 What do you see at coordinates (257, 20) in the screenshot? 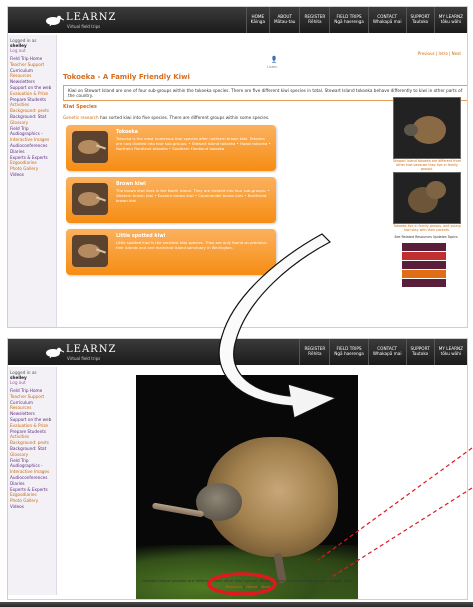
I see `nav-home: HOME Kāinga` at bounding box center [257, 20].